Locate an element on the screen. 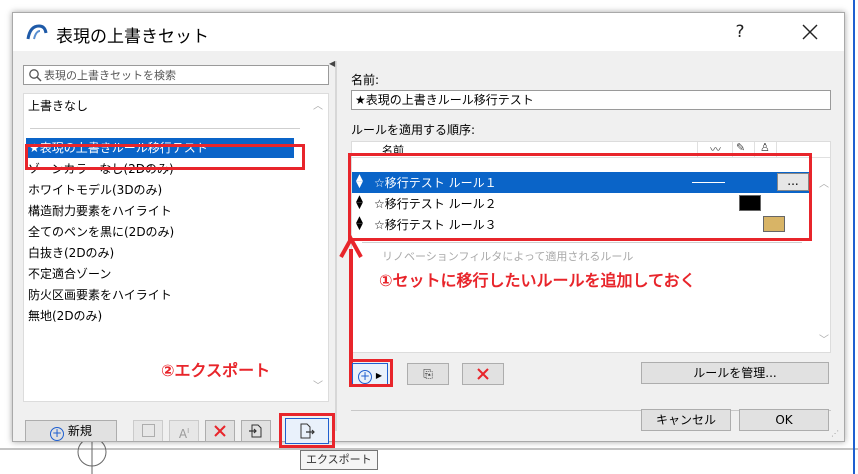 This screenshot has height=474, width=858. close-button is located at coordinates (810, 32).